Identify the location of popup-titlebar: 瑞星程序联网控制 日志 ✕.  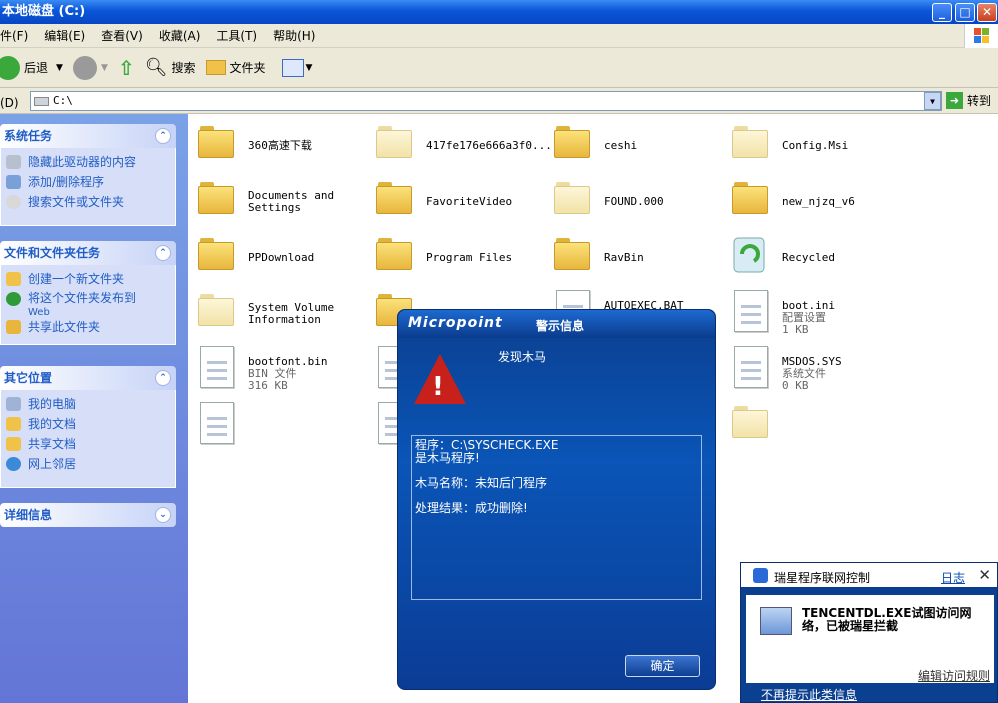
(869, 576).